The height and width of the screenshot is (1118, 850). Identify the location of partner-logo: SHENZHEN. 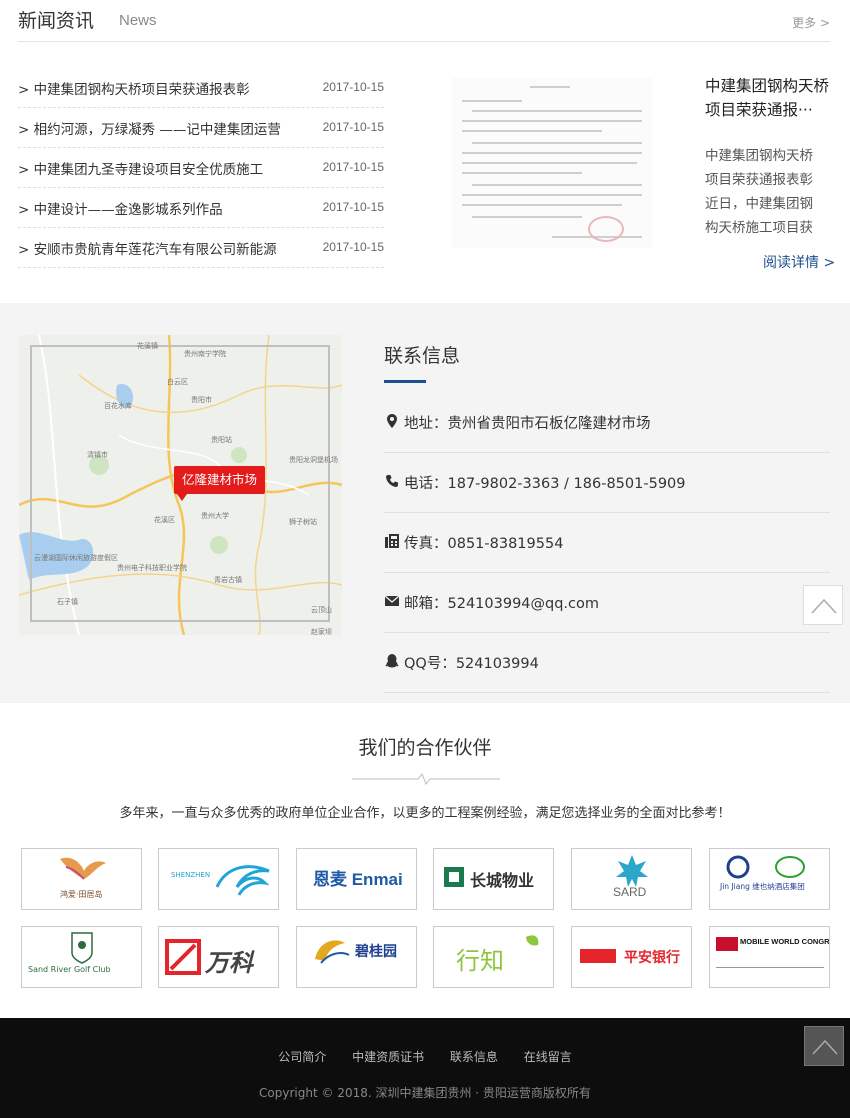
(218, 879).